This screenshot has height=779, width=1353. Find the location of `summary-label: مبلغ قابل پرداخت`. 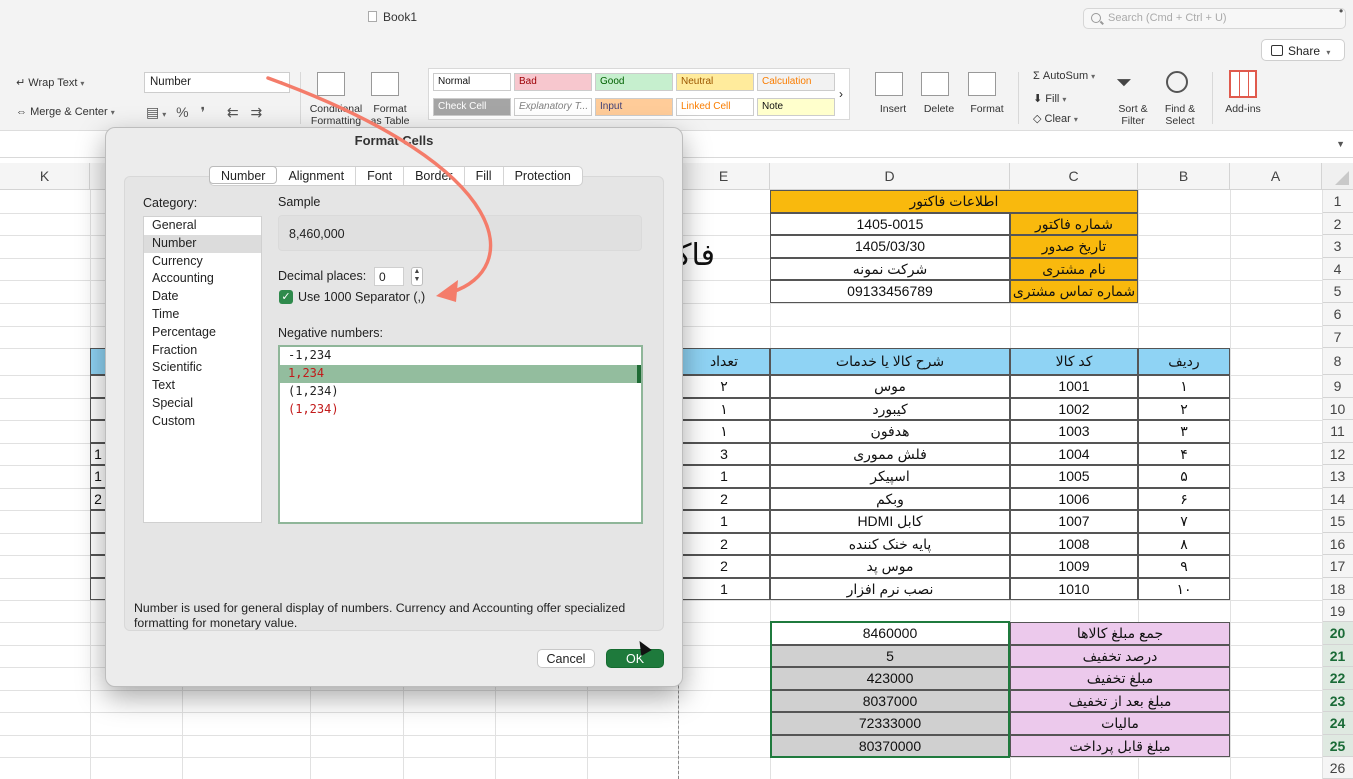

summary-label: مبلغ قابل پرداخت is located at coordinates (1120, 746).